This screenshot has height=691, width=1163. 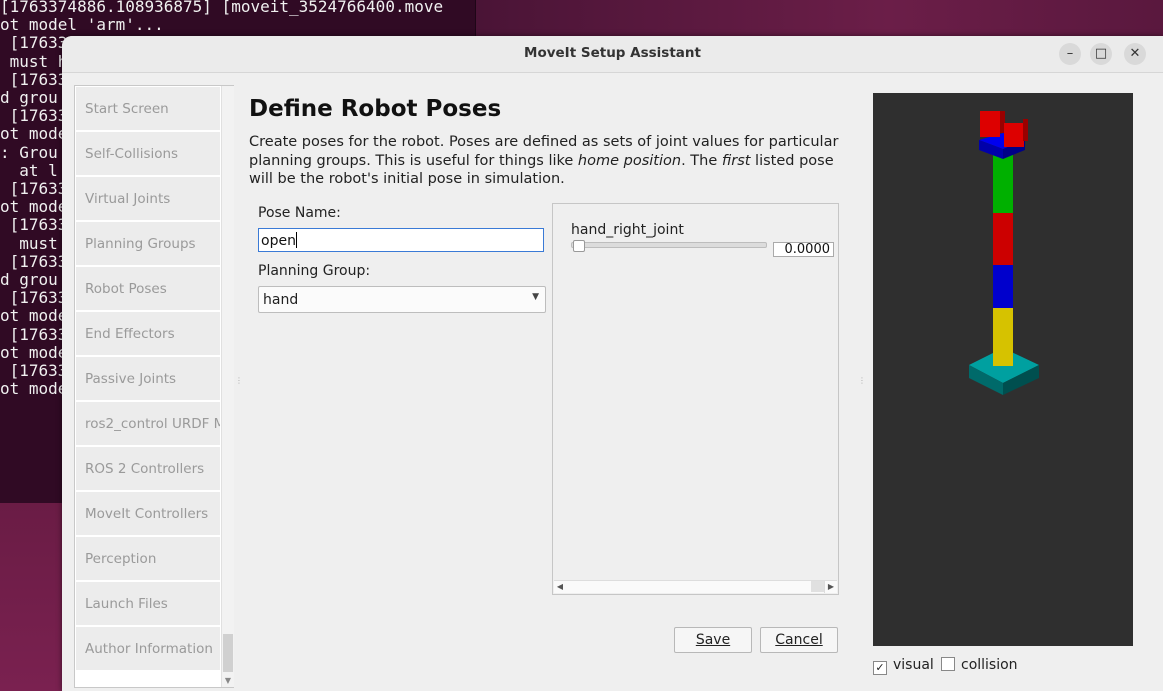 I want to click on chevron-down-icon: ▼, so click(x=535, y=297).